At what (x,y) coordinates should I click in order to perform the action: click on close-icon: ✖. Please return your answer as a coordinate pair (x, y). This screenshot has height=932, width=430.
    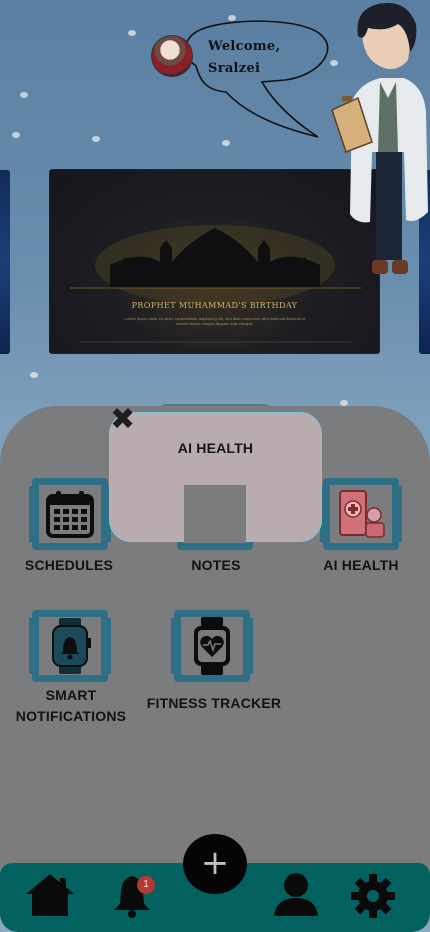
    Looking at the image, I should click on (123, 420).